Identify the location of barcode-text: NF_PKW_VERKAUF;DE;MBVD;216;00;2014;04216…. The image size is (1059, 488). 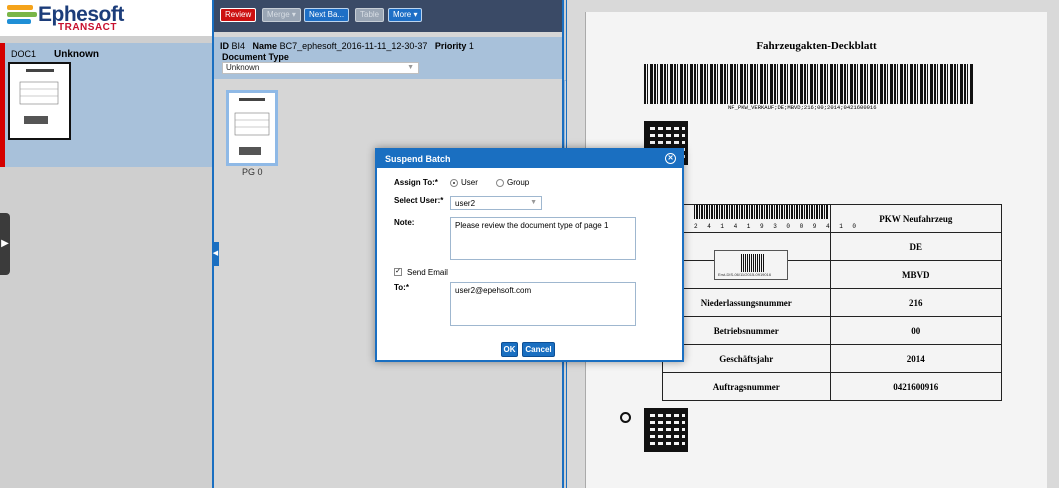
(802, 107).